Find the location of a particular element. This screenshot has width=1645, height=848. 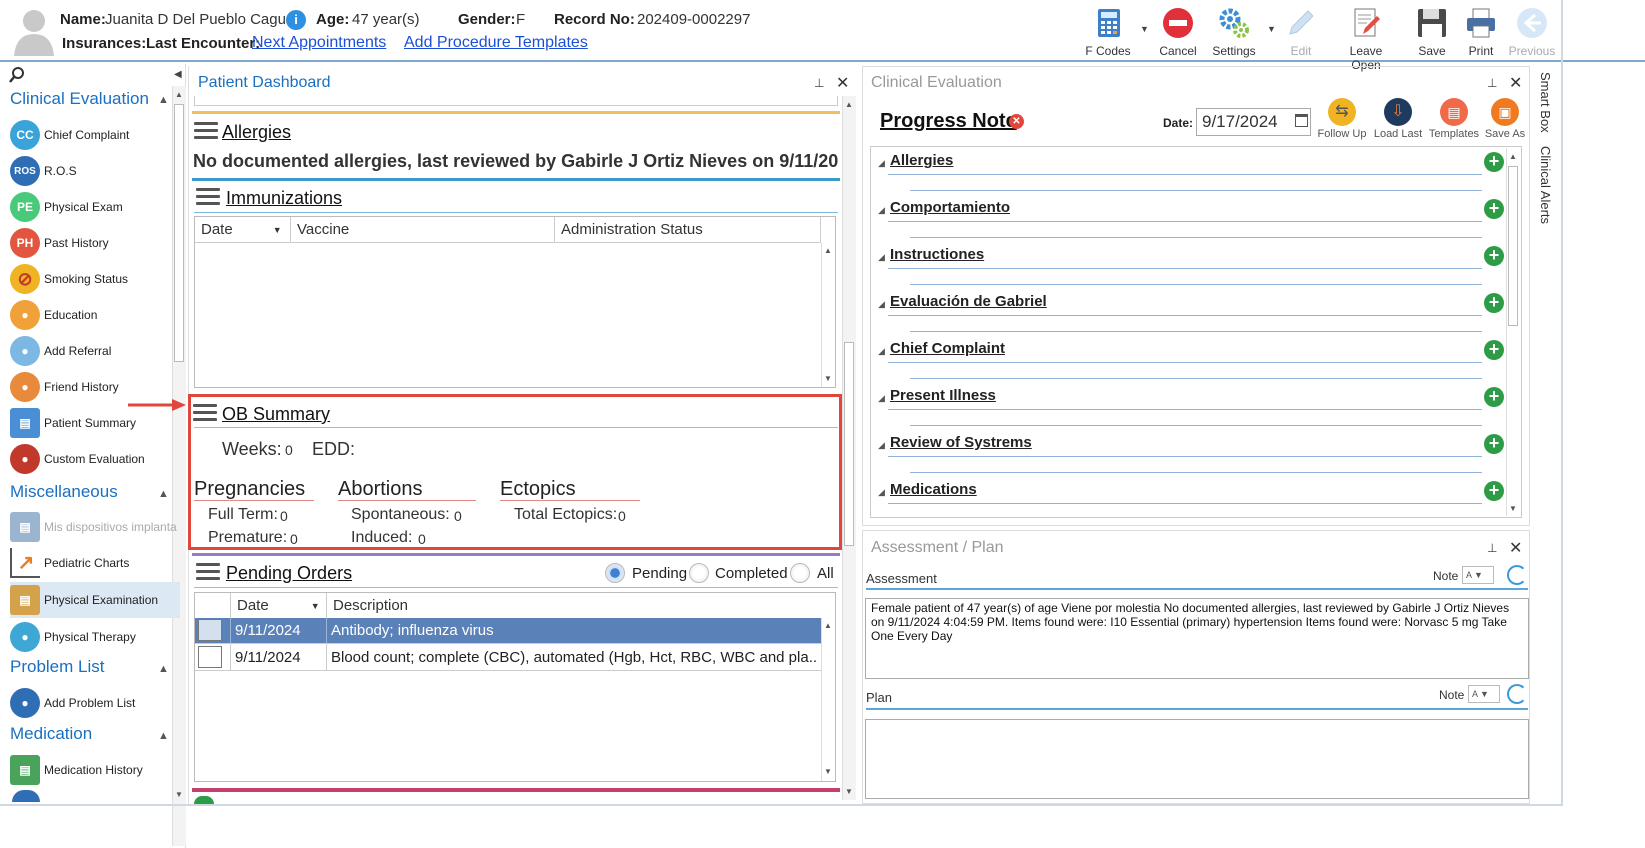

assessment-note-dropdown: A ▼ is located at coordinates (1478, 575).